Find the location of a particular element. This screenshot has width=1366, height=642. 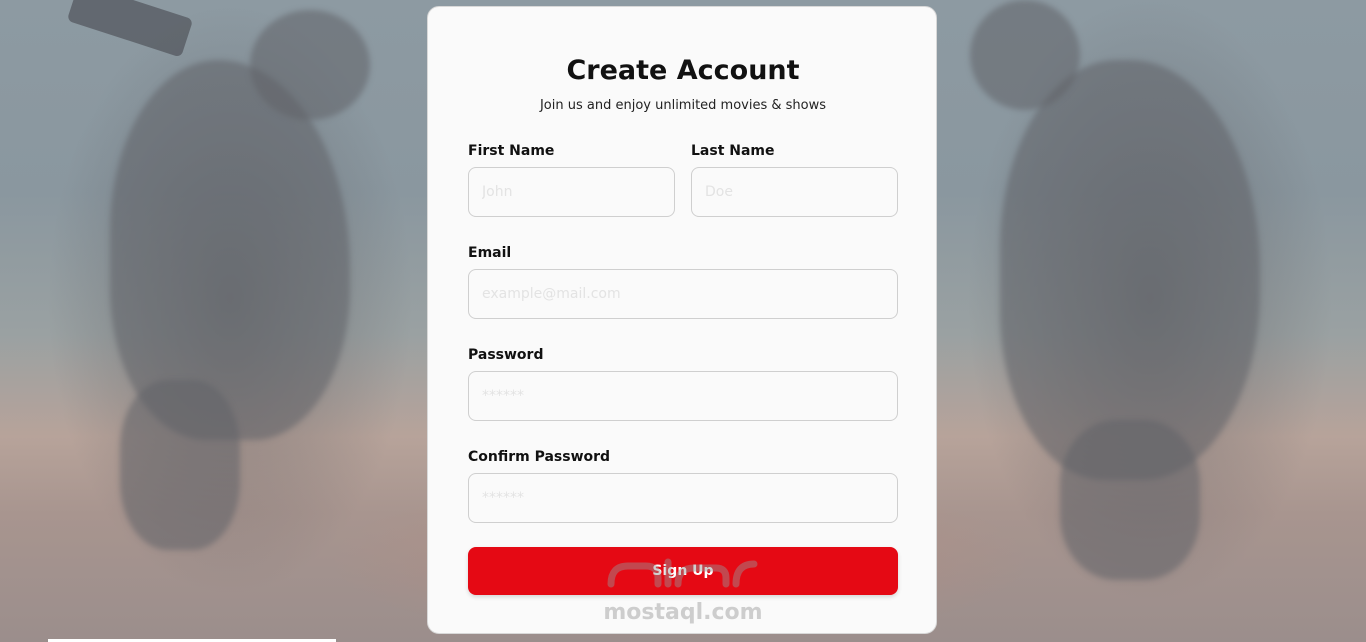

first-name-label: First Name is located at coordinates (511, 151).